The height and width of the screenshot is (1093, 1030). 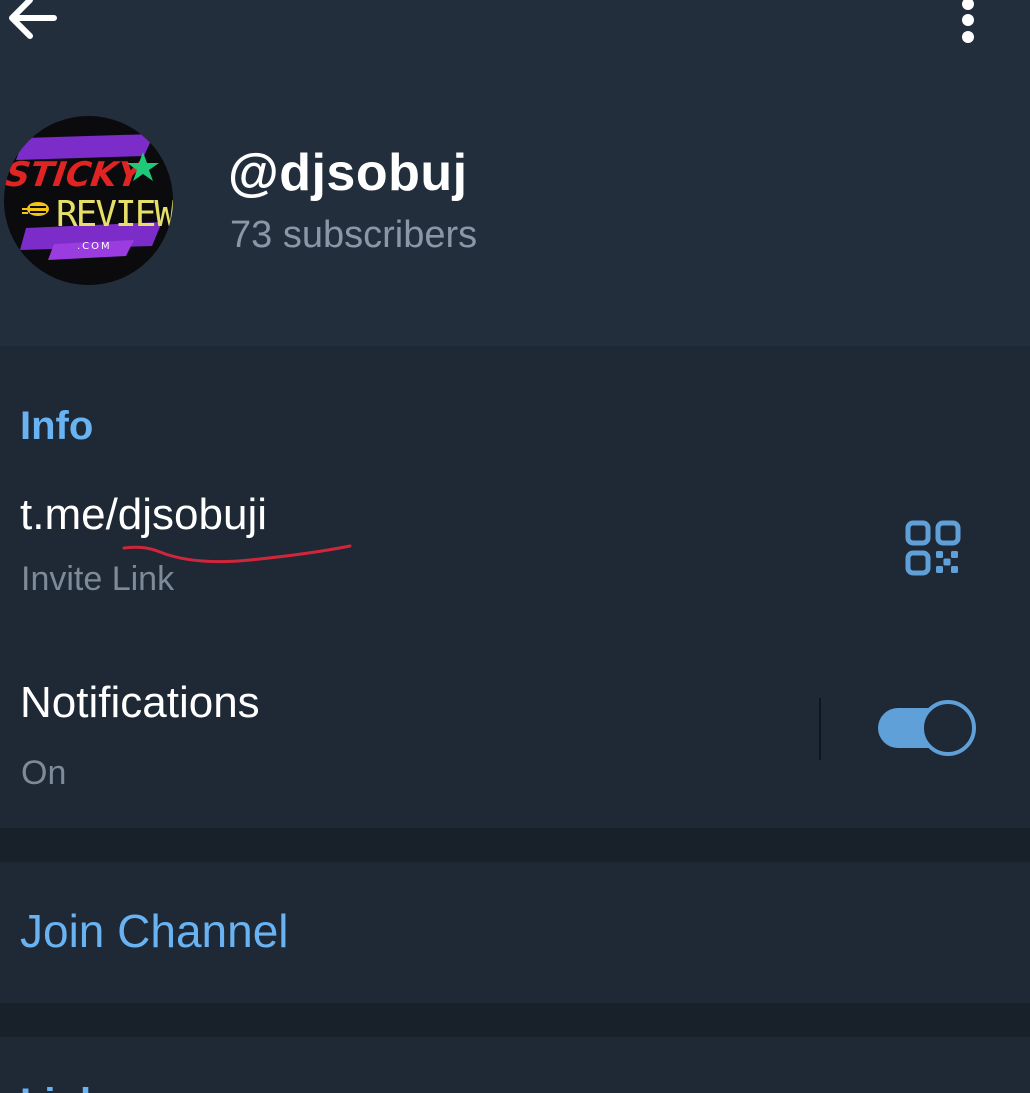 I want to click on channel-avatar: STICKY REVIEW .COM, so click(x=88, y=200).